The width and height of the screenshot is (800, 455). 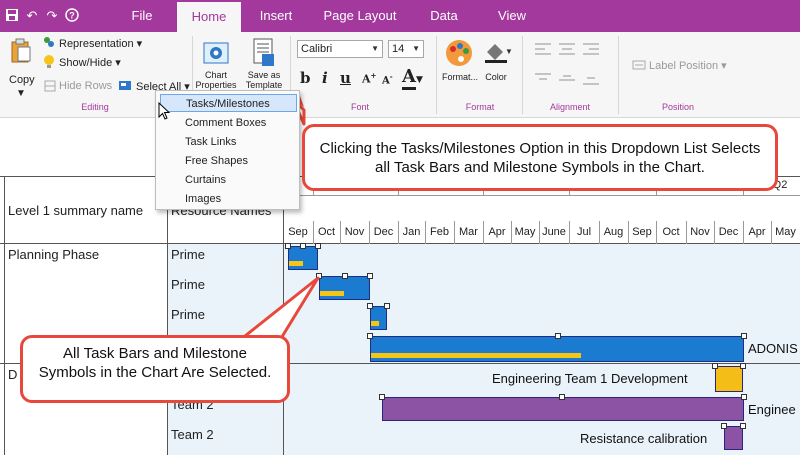 I want to click on mouse-cursor-icon, so click(x=164, y=111).